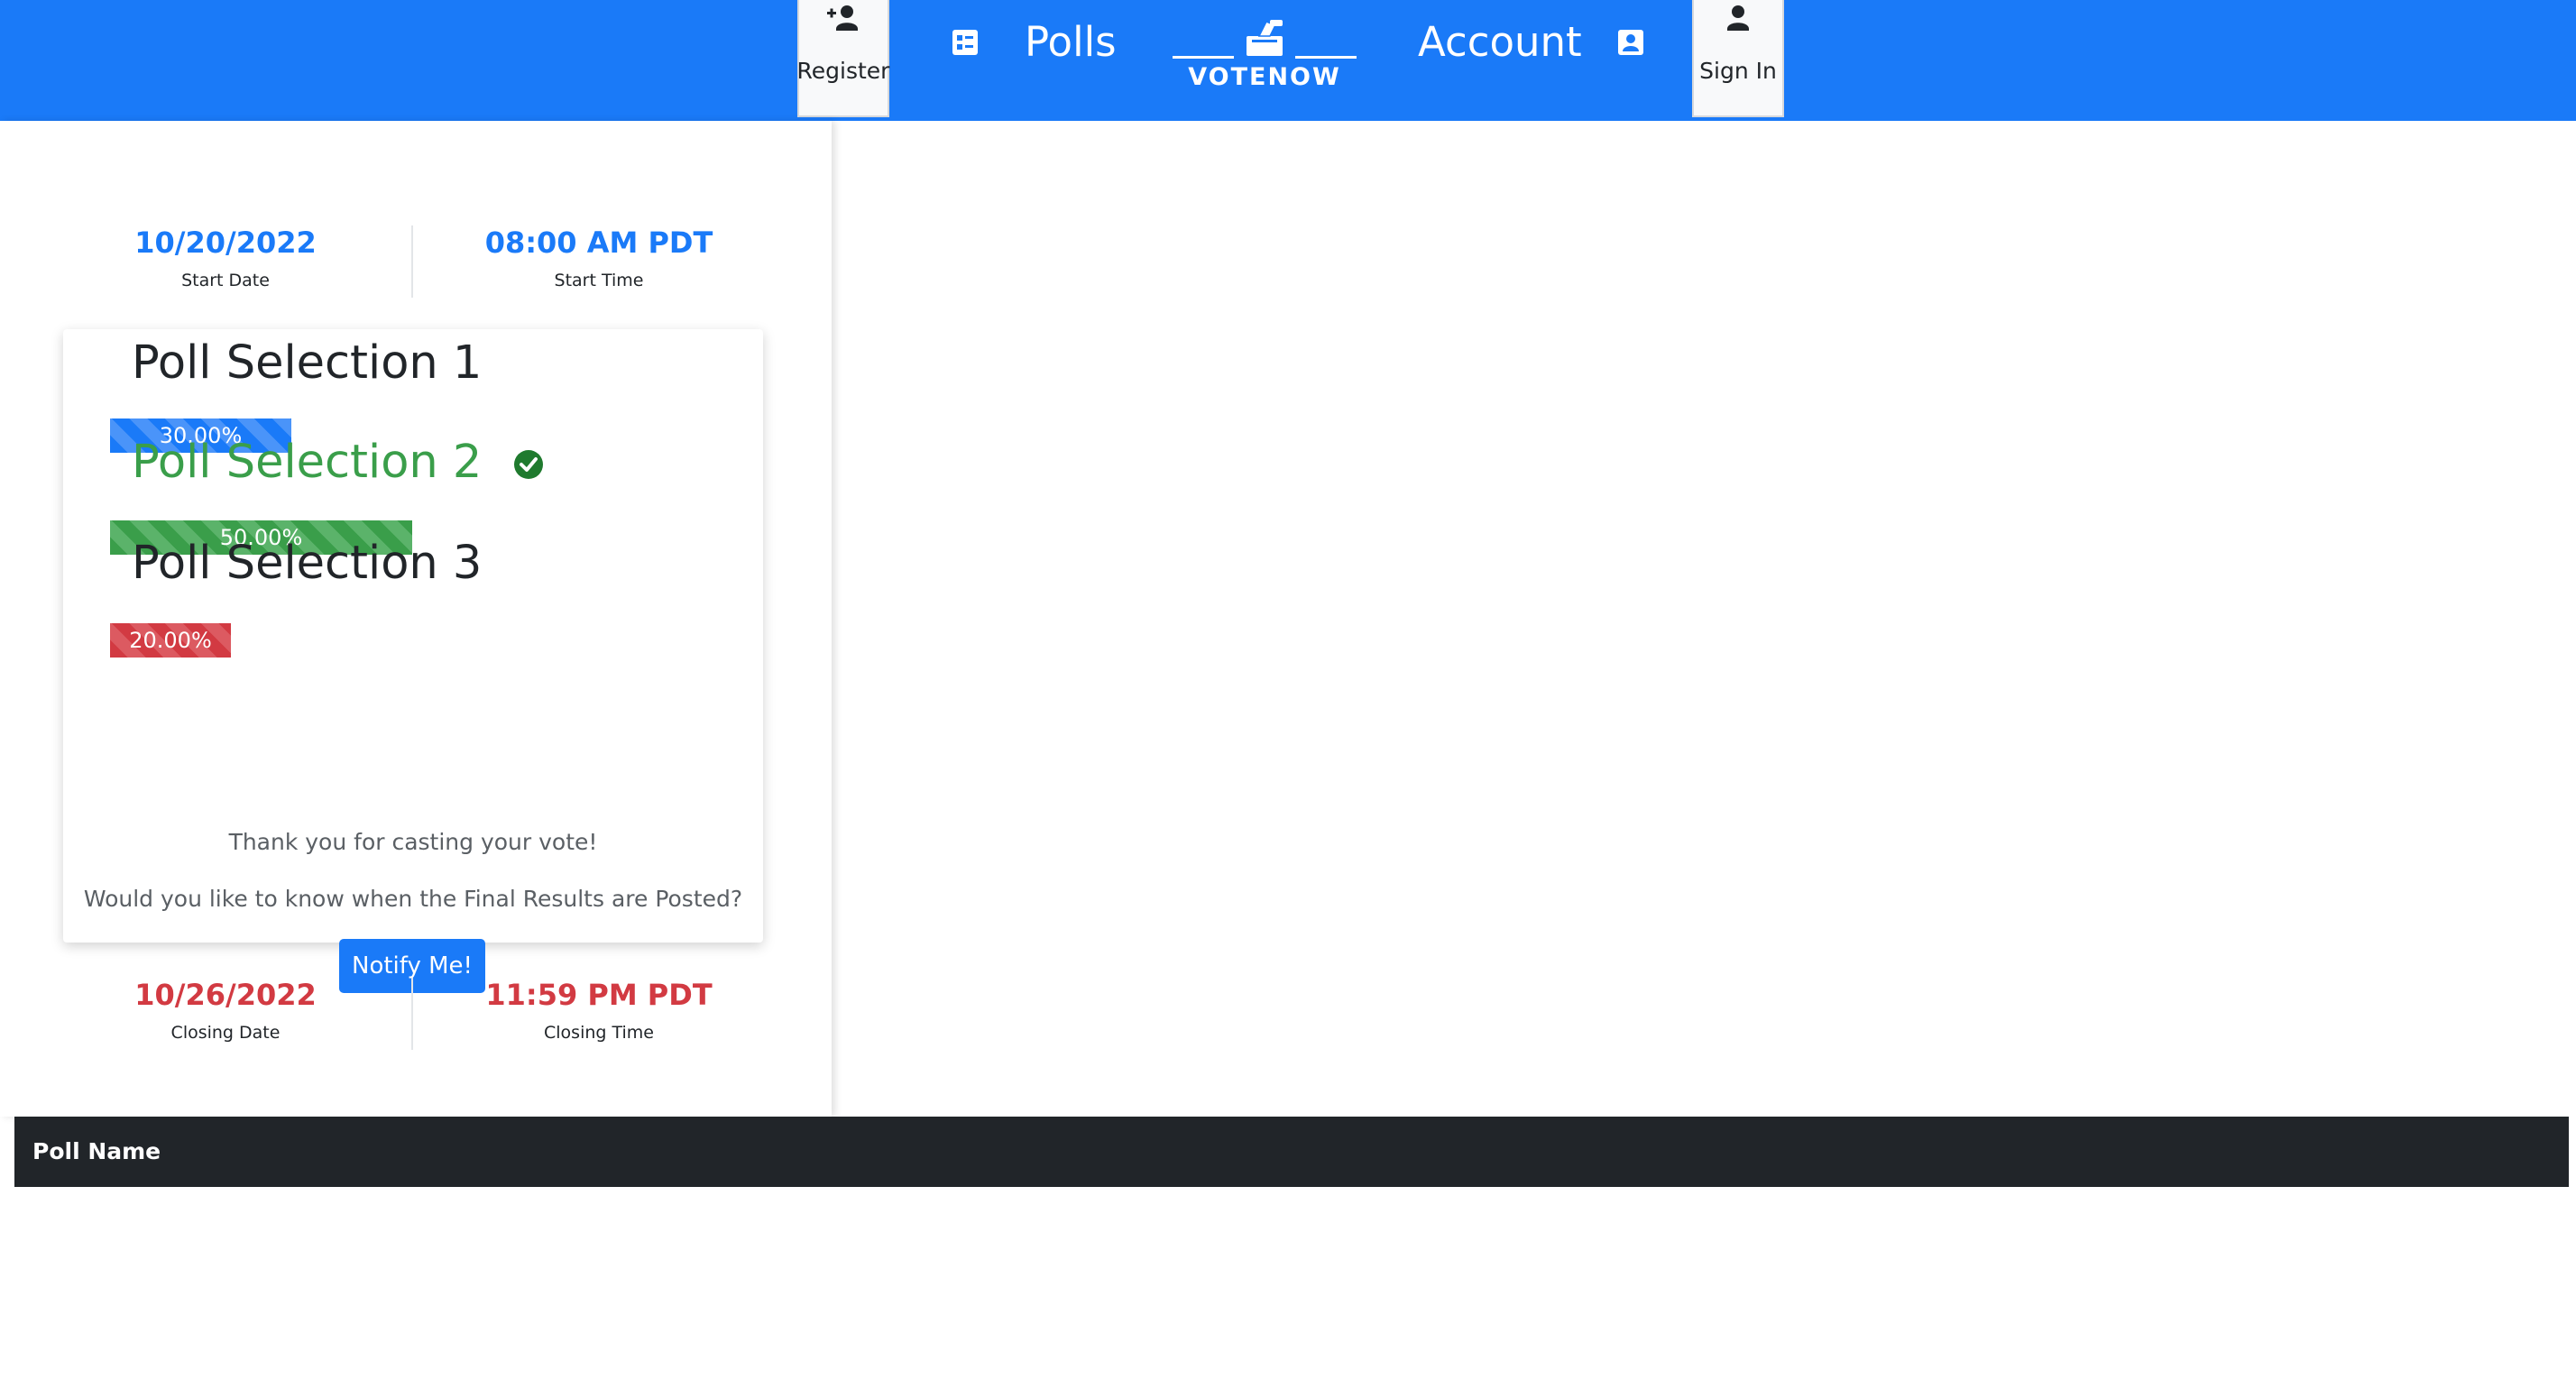 This screenshot has width=2576, height=1398. I want to click on check-circle-icon, so click(528, 464).